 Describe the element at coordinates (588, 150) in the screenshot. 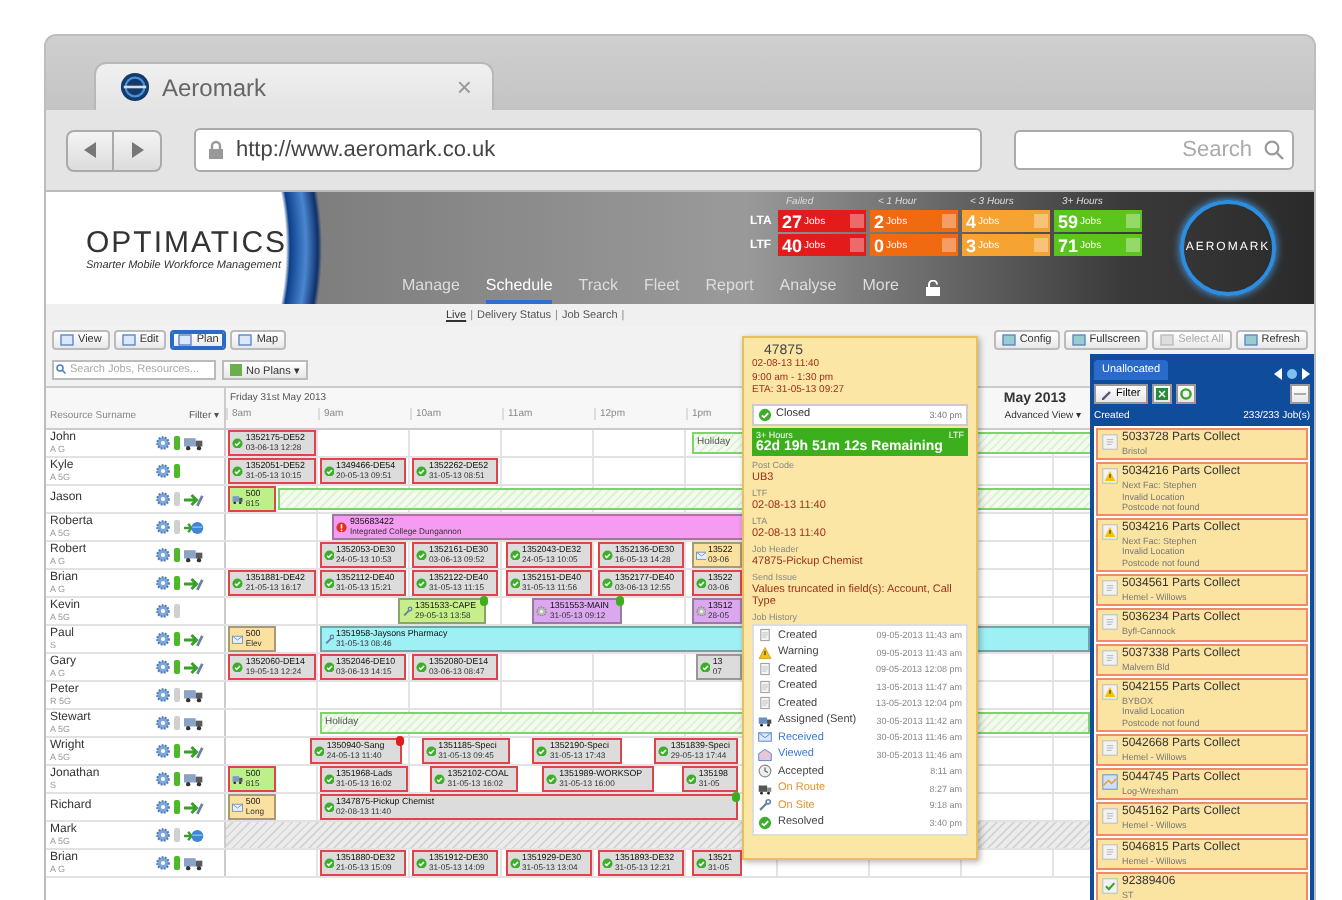

I see `address-bar: http://www.aeromark.co.uk` at that location.